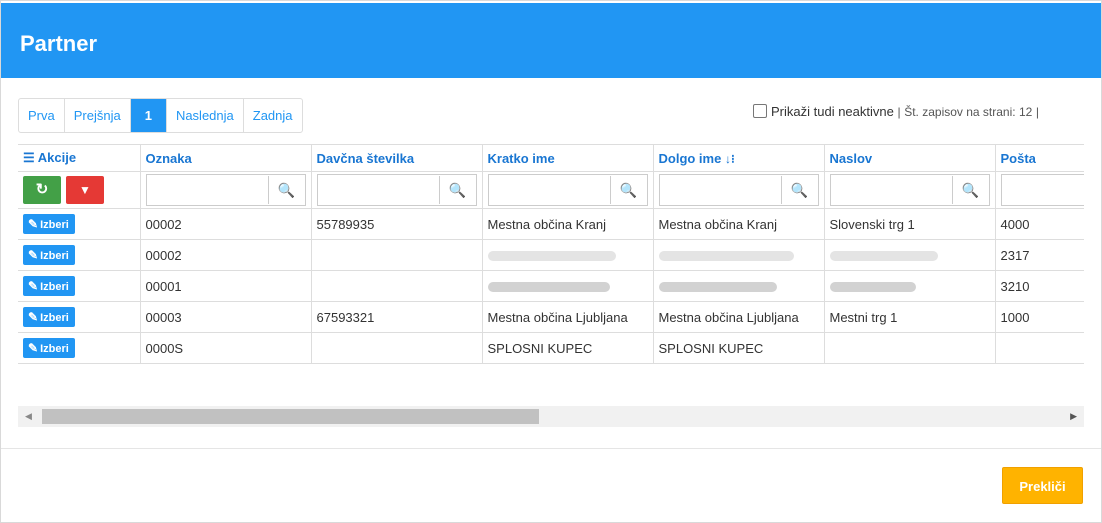  Describe the element at coordinates (1039, 158) in the screenshot. I see `col-posta: Pošta` at that location.